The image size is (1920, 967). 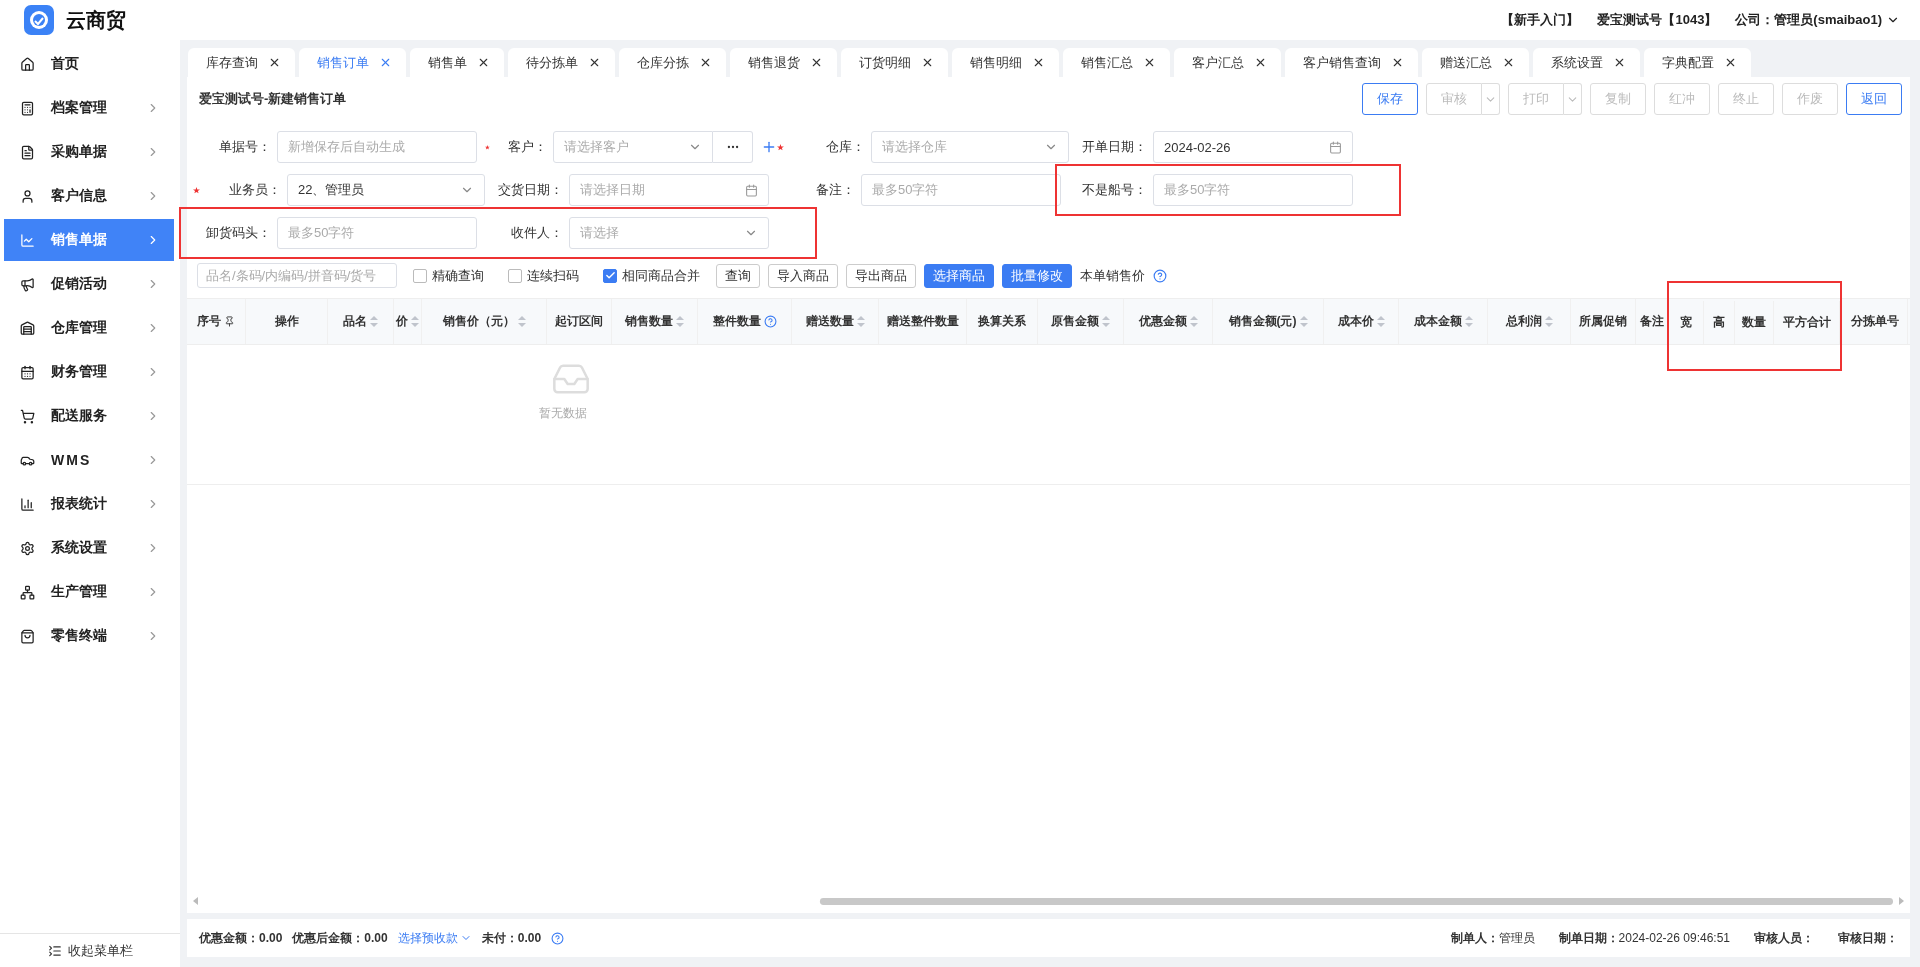 I want to click on sidebar-item: 促销活动, so click(x=89, y=284).